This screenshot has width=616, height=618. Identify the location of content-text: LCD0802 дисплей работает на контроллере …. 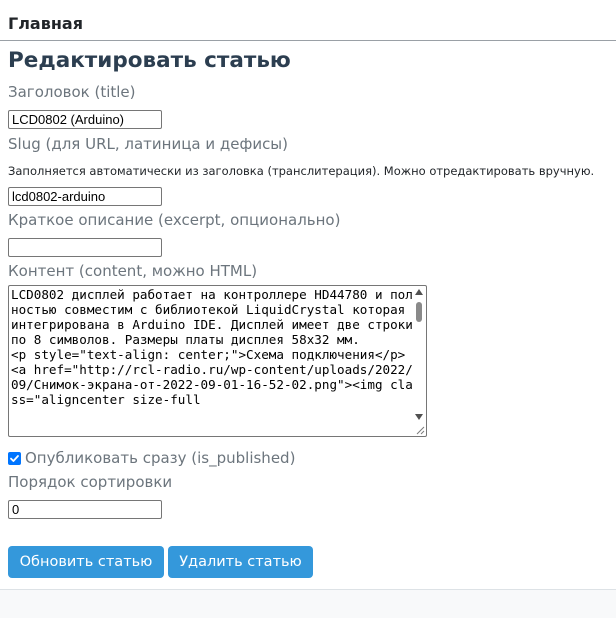
(213, 347).